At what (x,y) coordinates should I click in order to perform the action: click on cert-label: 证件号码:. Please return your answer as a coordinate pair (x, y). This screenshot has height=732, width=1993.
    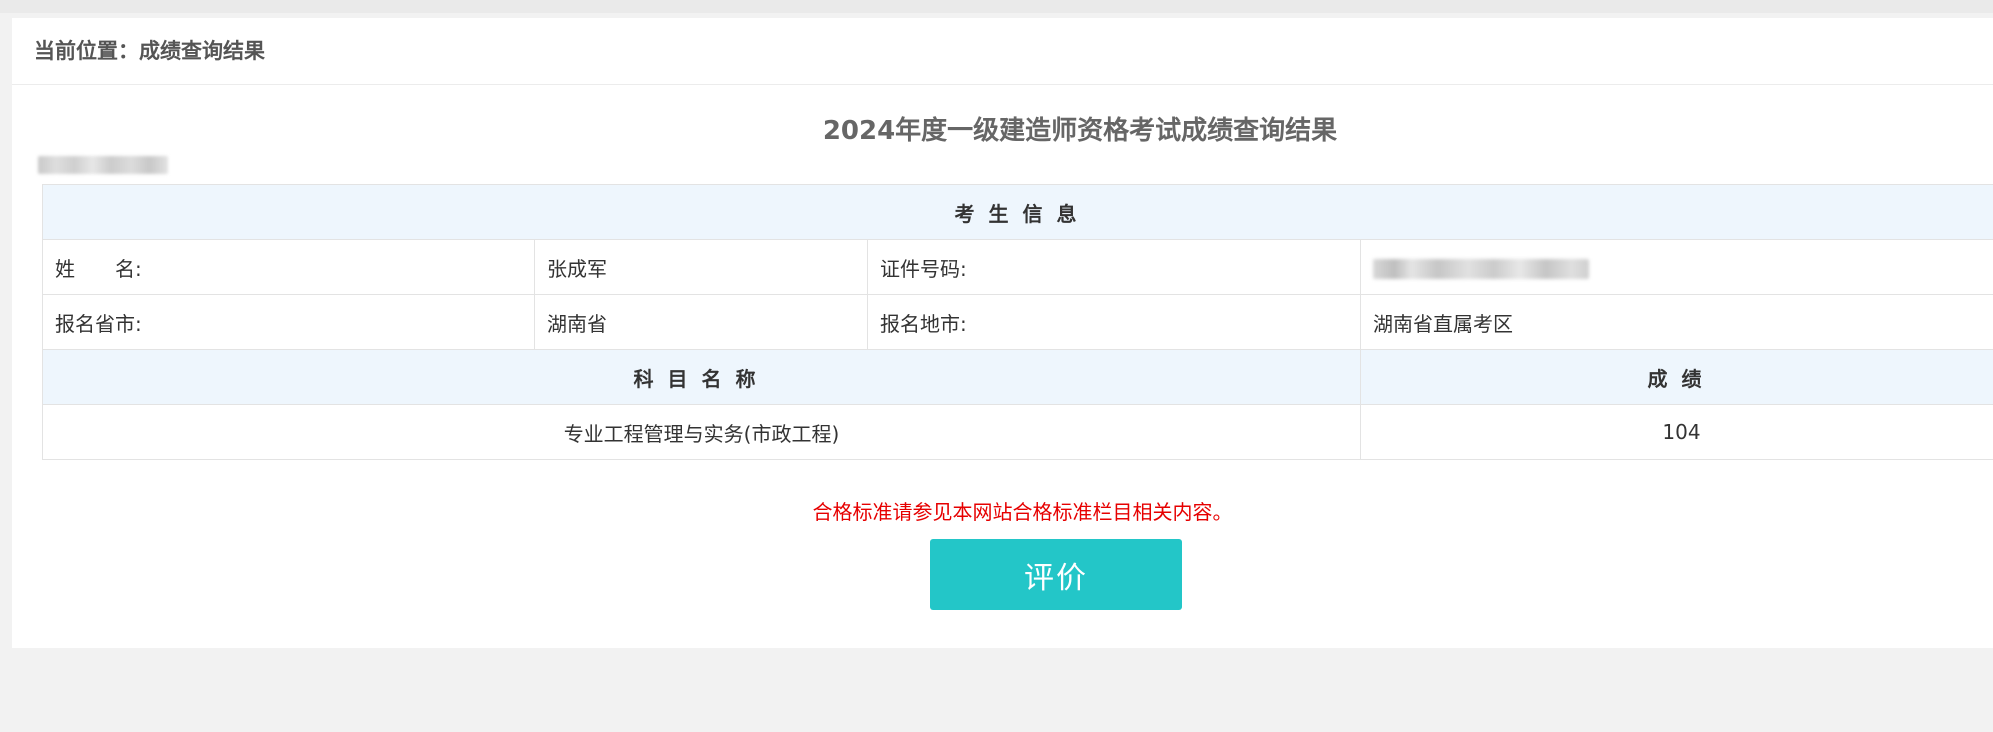
    Looking at the image, I should click on (1114, 267).